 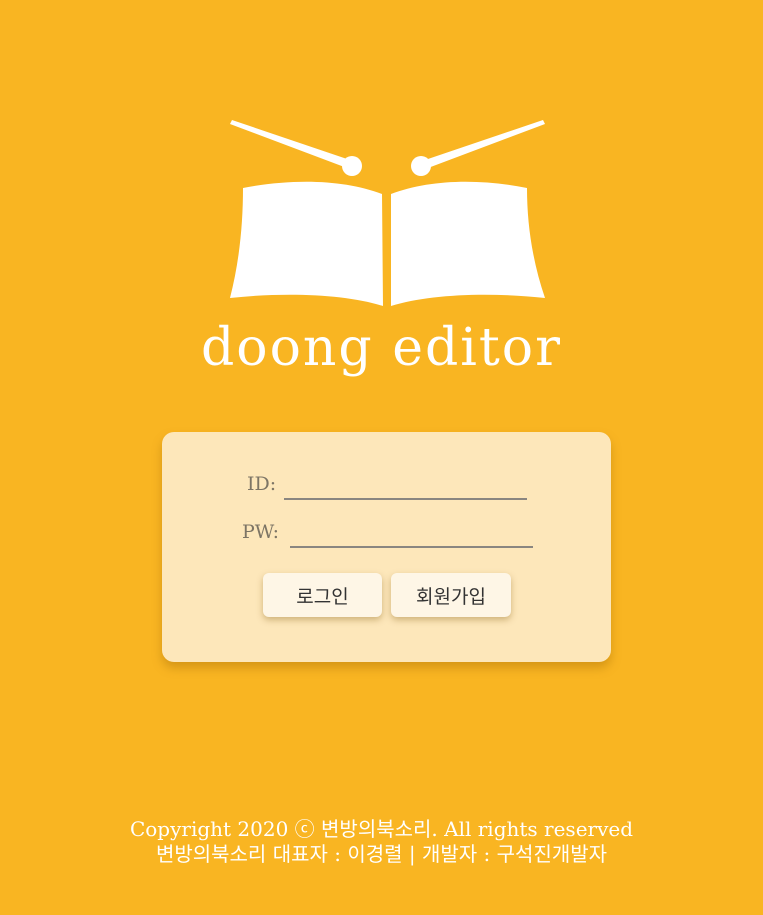 What do you see at coordinates (381, 854) in the screenshot?
I see `credits-text: 변방의북소리 대표자 : 이경렬 | 개발자 : 구석진개발자` at bounding box center [381, 854].